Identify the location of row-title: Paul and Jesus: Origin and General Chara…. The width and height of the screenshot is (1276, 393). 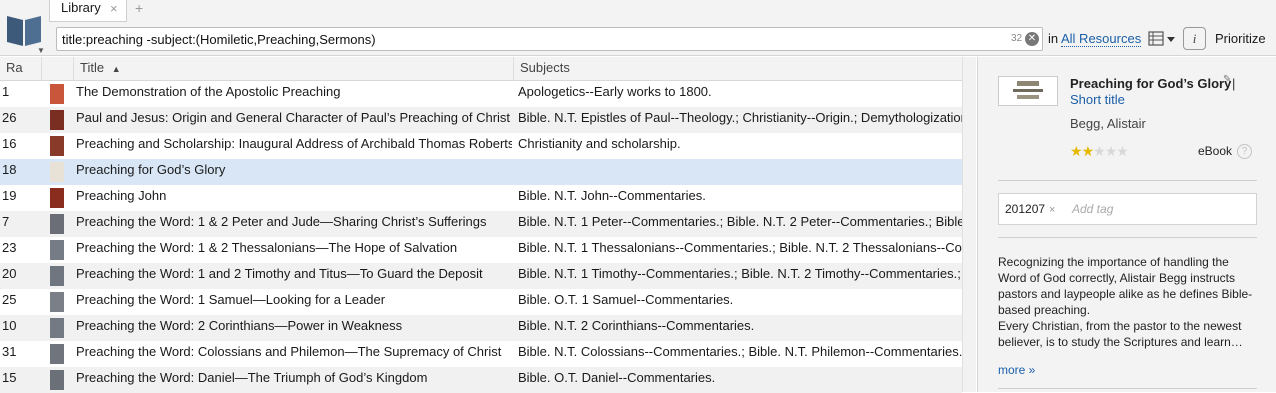
(294, 120).